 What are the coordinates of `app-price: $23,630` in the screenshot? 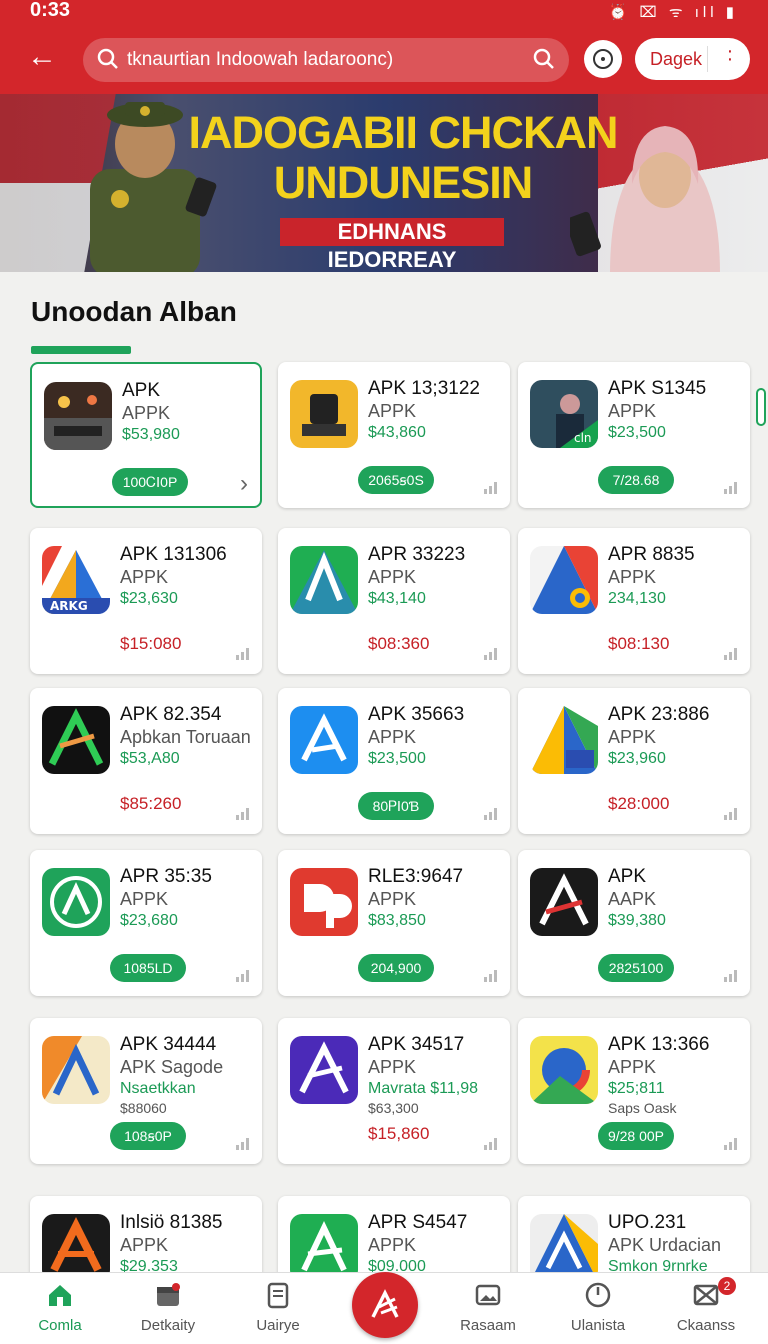 It's located at (149, 598).